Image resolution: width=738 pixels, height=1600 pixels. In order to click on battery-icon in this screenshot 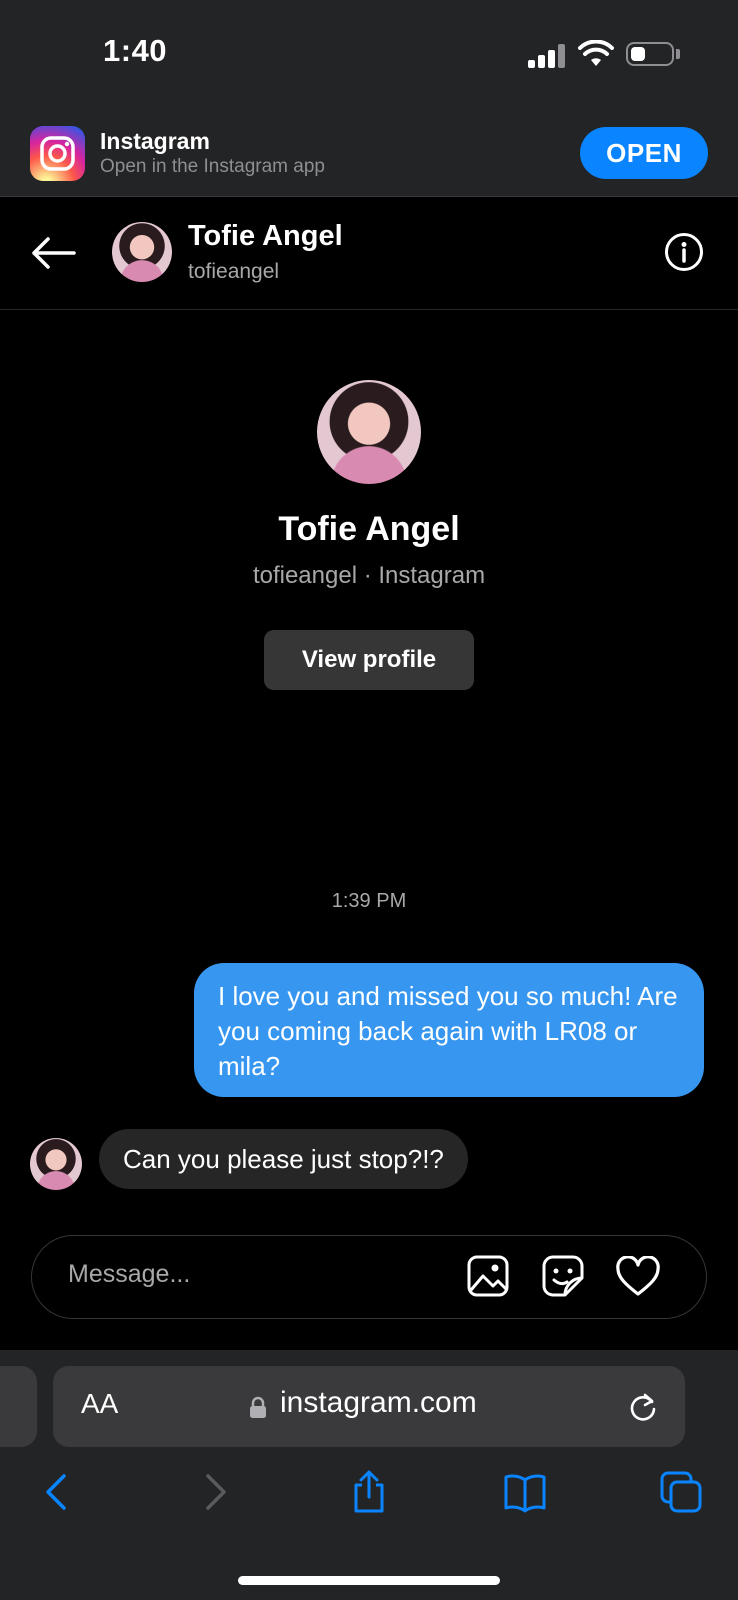, I will do `click(650, 54)`.